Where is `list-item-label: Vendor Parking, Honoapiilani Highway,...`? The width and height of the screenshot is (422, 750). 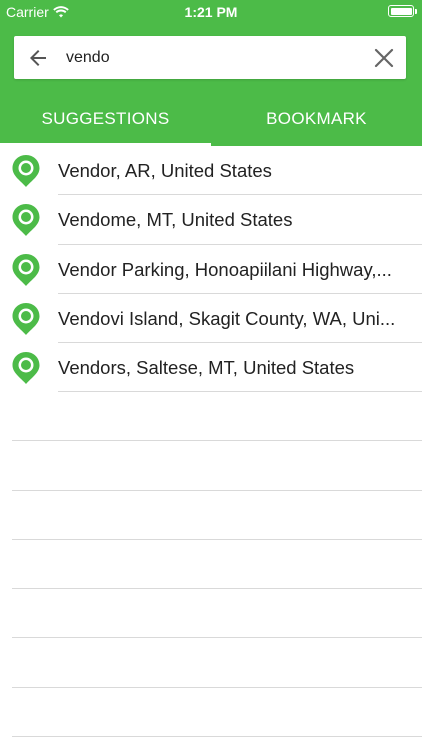 list-item-label: Vendor Parking, Honoapiilani Highway,... is located at coordinates (225, 269).